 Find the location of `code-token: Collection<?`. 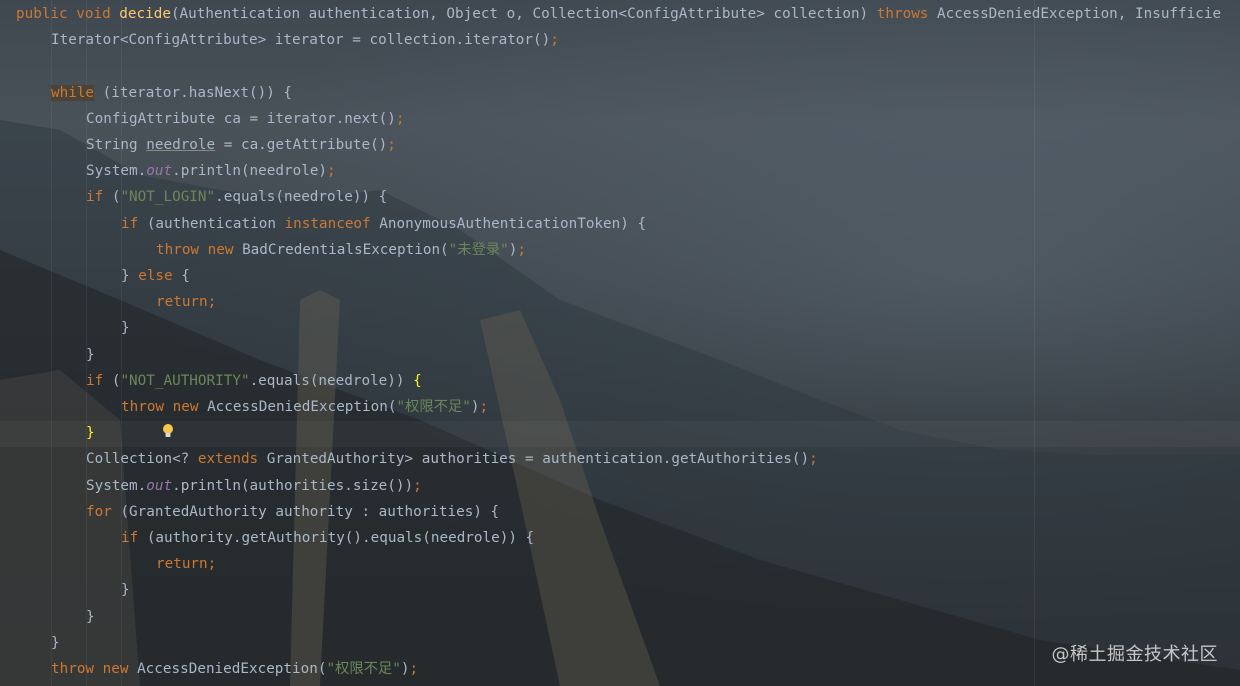

code-token: Collection<? is located at coordinates (142, 459).